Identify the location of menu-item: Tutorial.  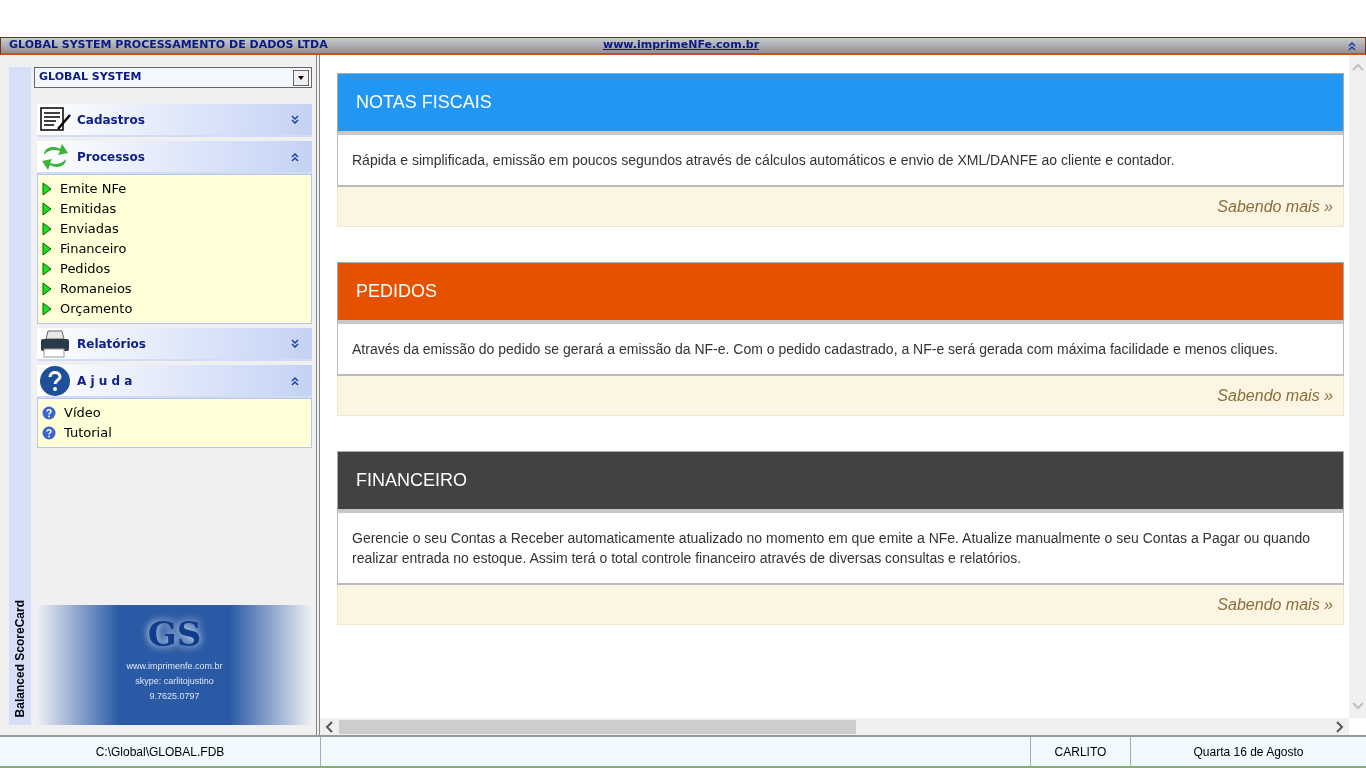
(174, 433).